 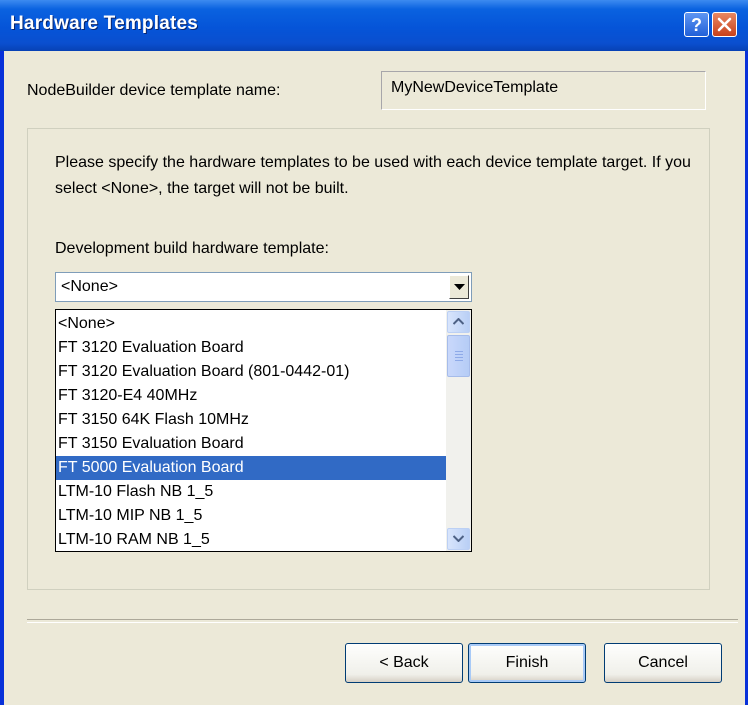 What do you see at coordinates (251, 444) in the screenshot?
I see `dropdown-option: FT 3150 Evaluation Board` at bounding box center [251, 444].